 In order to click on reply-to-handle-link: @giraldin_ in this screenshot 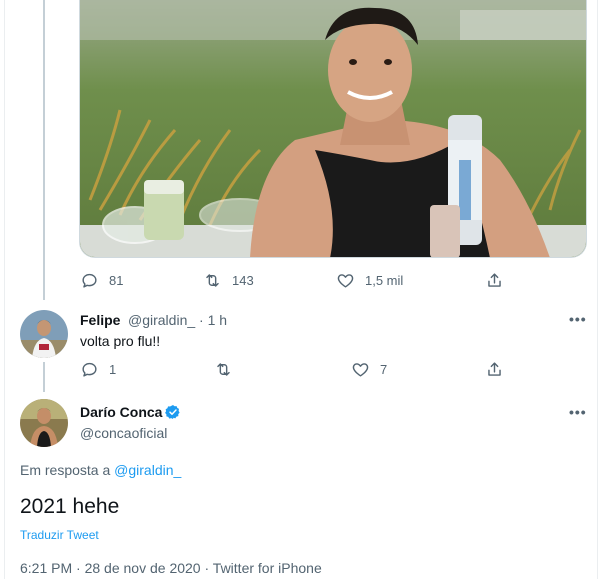, I will do `click(147, 470)`.